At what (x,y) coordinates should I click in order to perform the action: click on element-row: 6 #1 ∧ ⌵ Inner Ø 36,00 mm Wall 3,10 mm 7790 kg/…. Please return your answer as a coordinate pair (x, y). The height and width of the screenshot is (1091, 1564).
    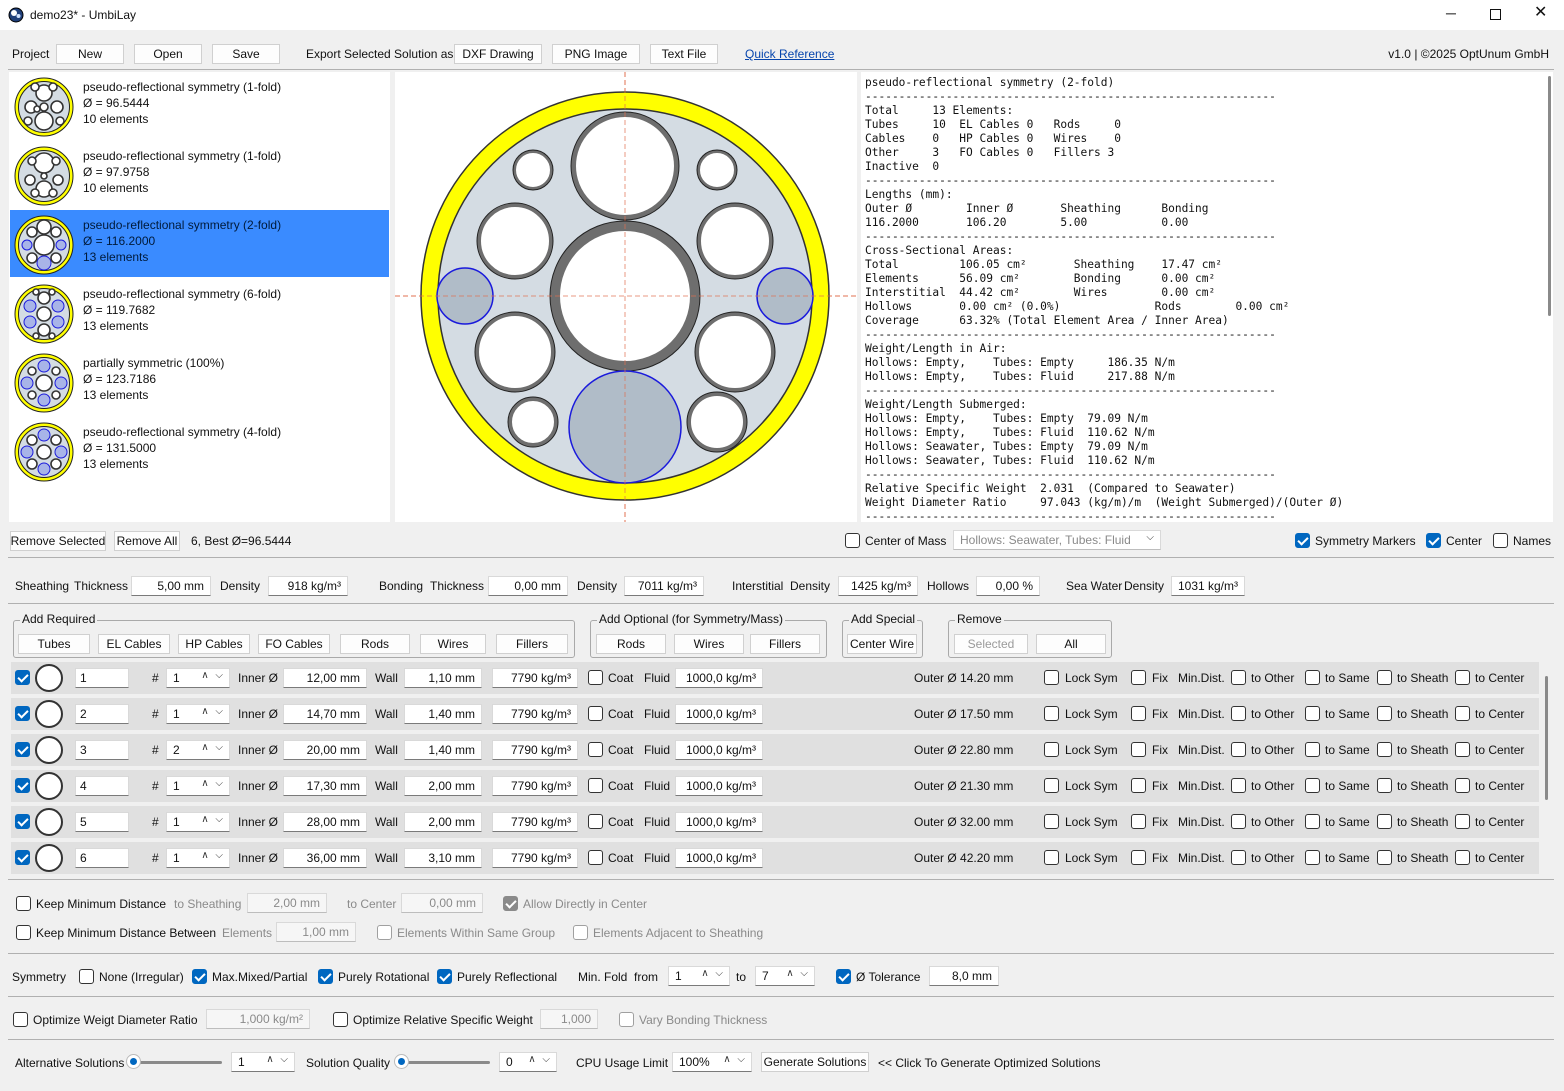
    Looking at the image, I should click on (775, 858).